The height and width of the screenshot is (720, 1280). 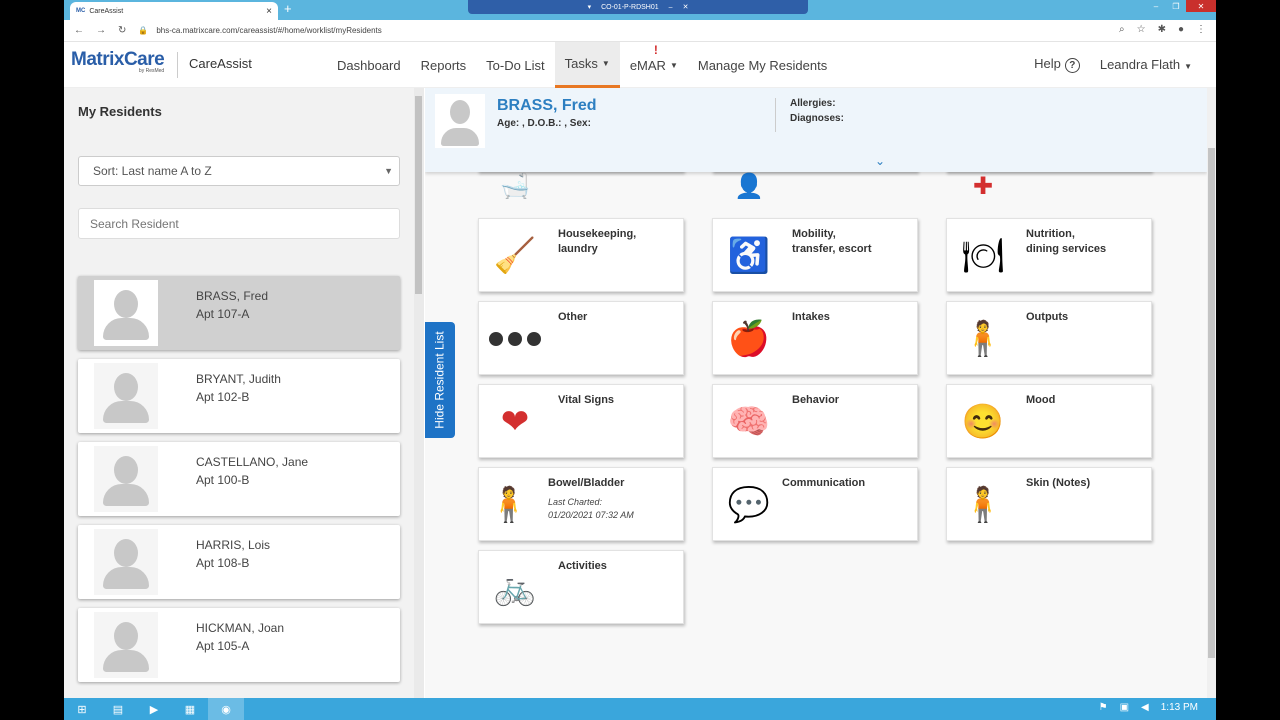 What do you see at coordinates (586, 400) in the screenshot?
I see `card-label: Vital Signs` at bounding box center [586, 400].